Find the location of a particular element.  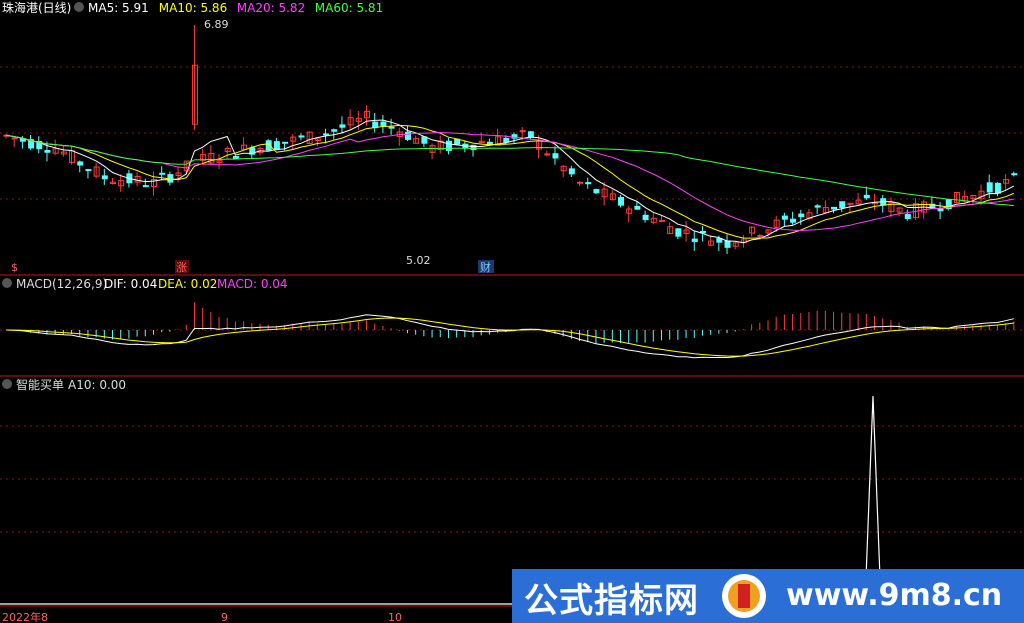

high-annotation: 6.89 is located at coordinates (216, 24).